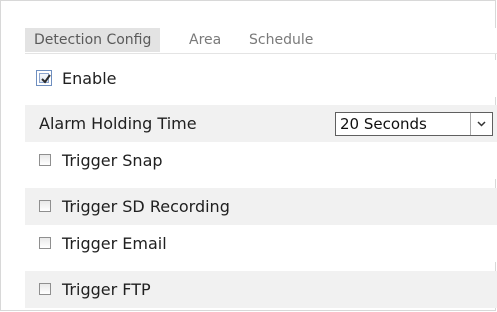 This screenshot has height=312, width=497. Describe the element at coordinates (261, 243) in the screenshot. I see `trigger-email-row: Trigger Email` at that location.